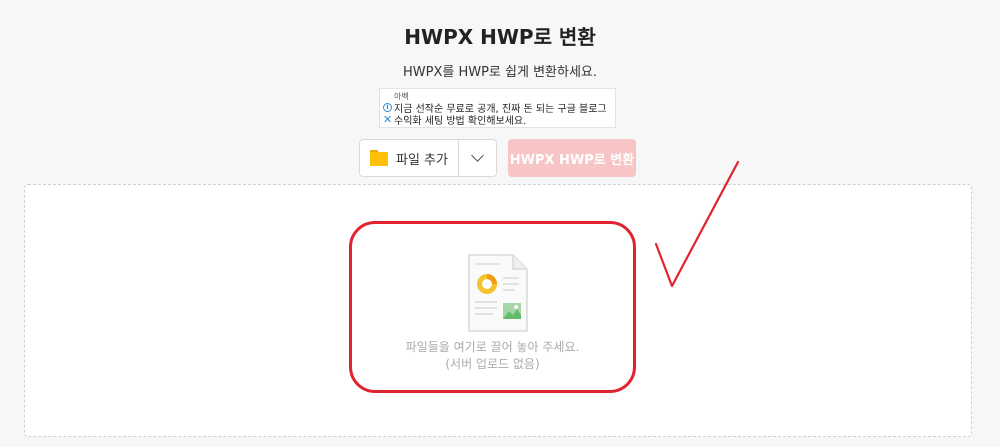 The height and width of the screenshot is (447, 1000). What do you see at coordinates (422, 160) in the screenshot?
I see `file-add-label: 파일 추가` at bounding box center [422, 160].